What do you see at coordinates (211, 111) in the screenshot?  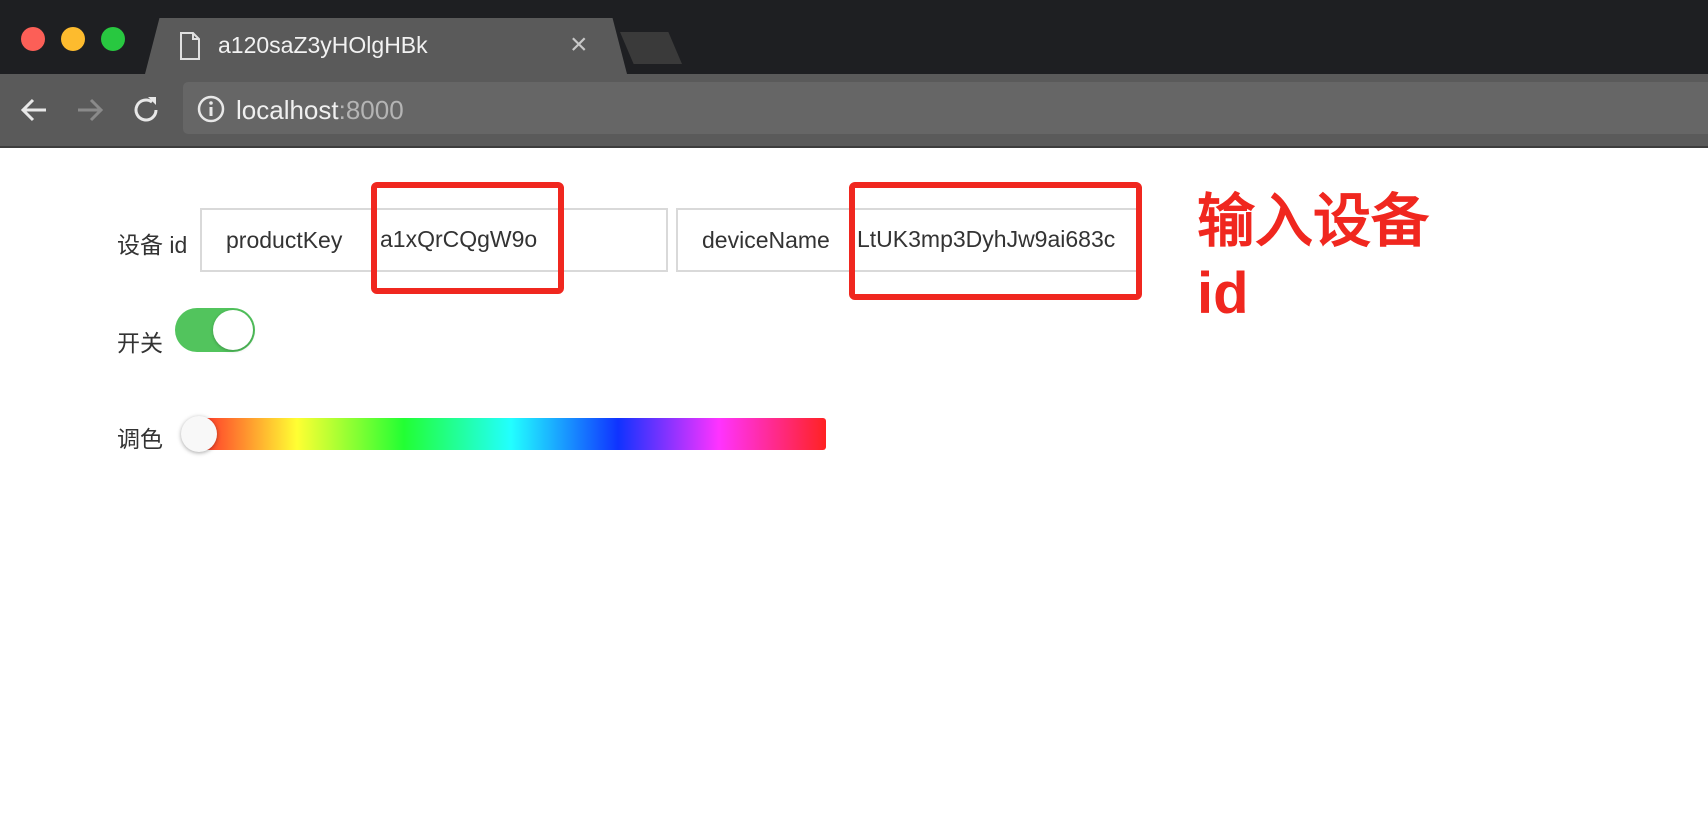 I see `info-icon` at bounding box center [211, 111].